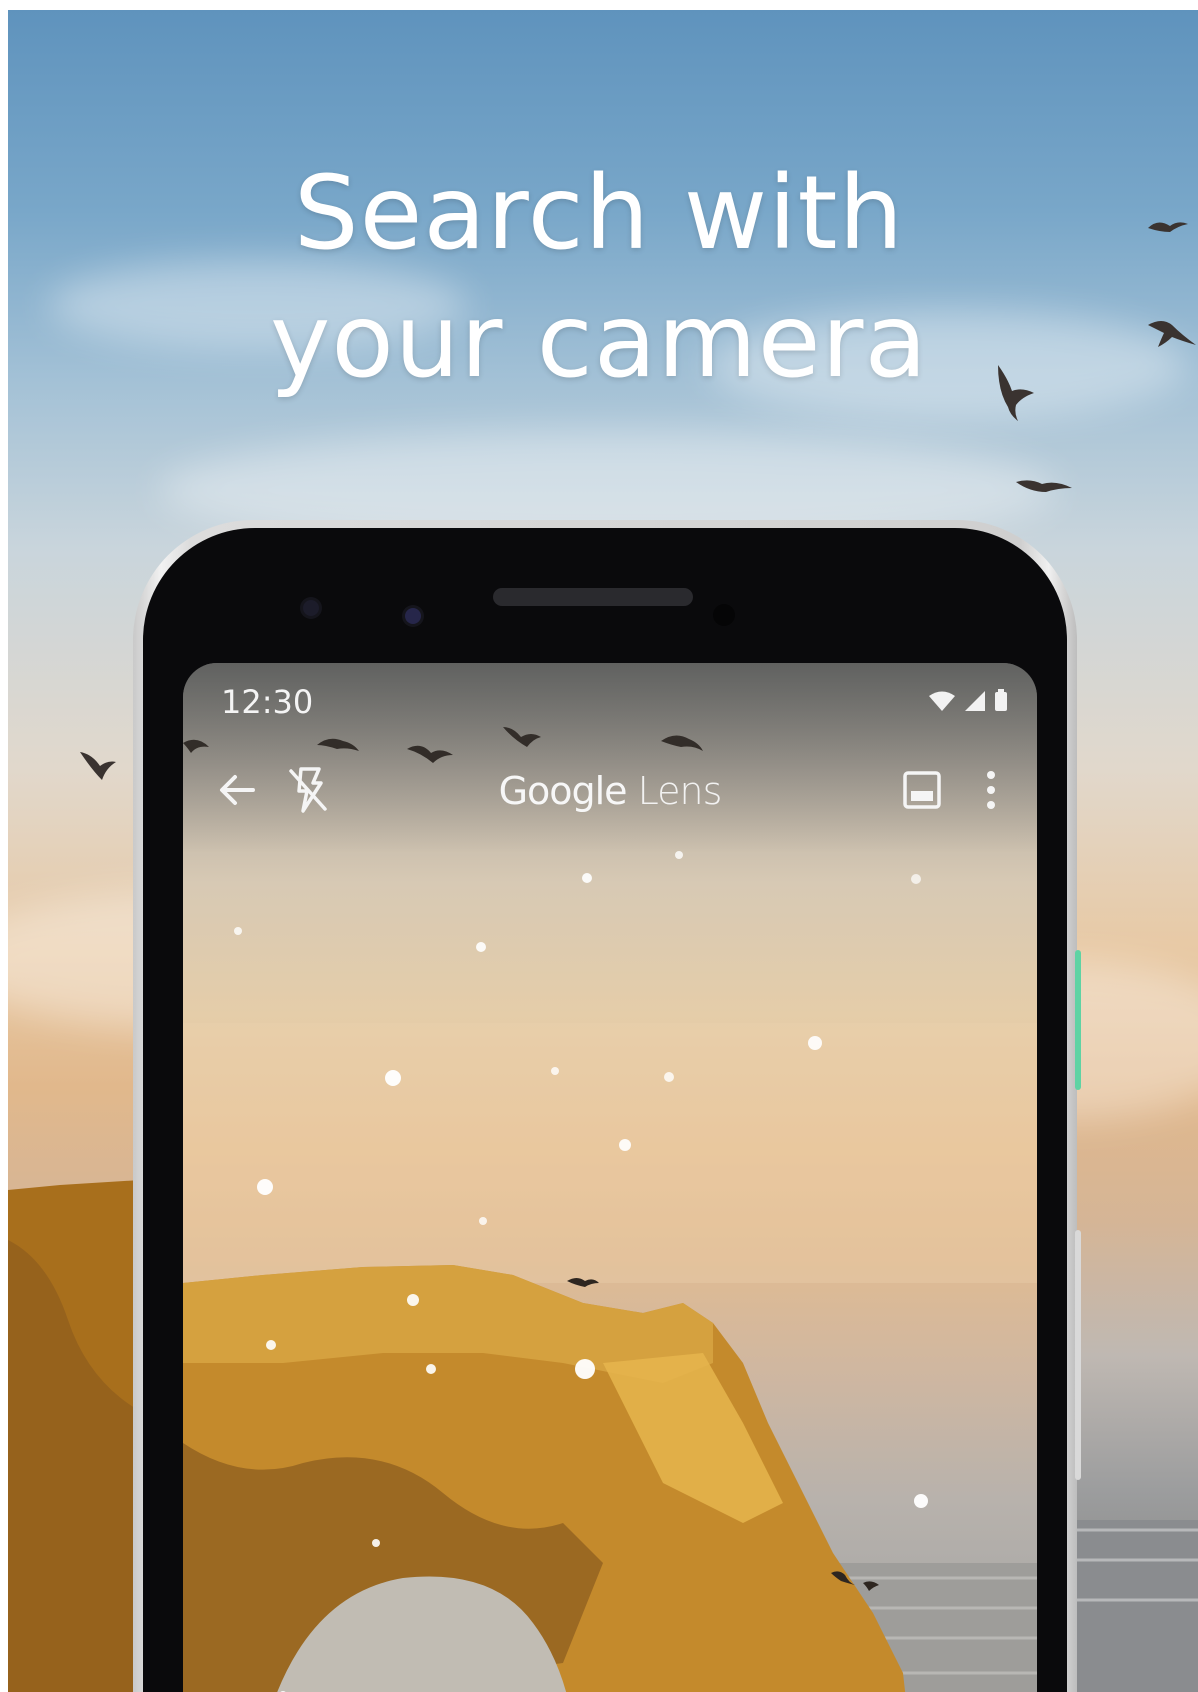 Image resolution: width=1198 pixels, height=1692 pixels. I want to click on image-gallery-icon, so click(922, 790).